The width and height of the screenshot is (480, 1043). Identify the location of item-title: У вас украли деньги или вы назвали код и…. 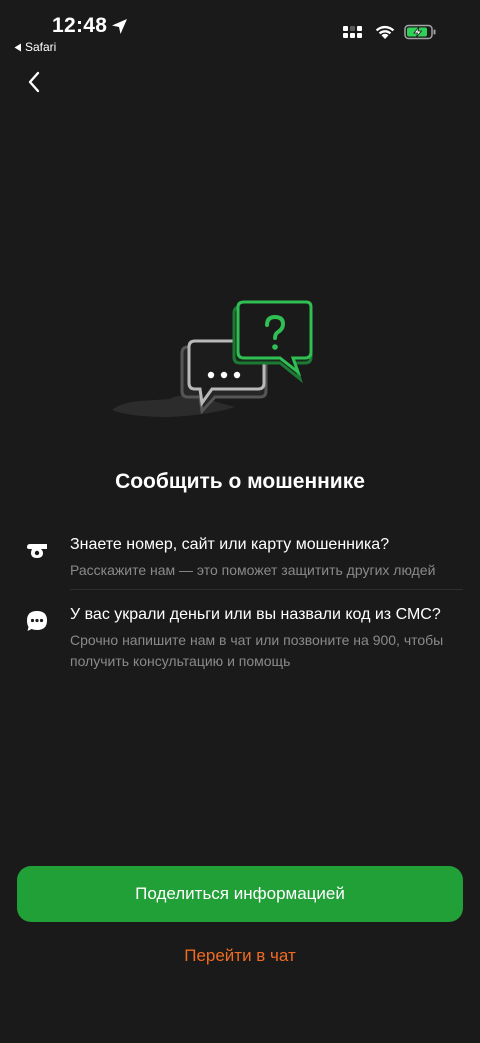
(255, 614).